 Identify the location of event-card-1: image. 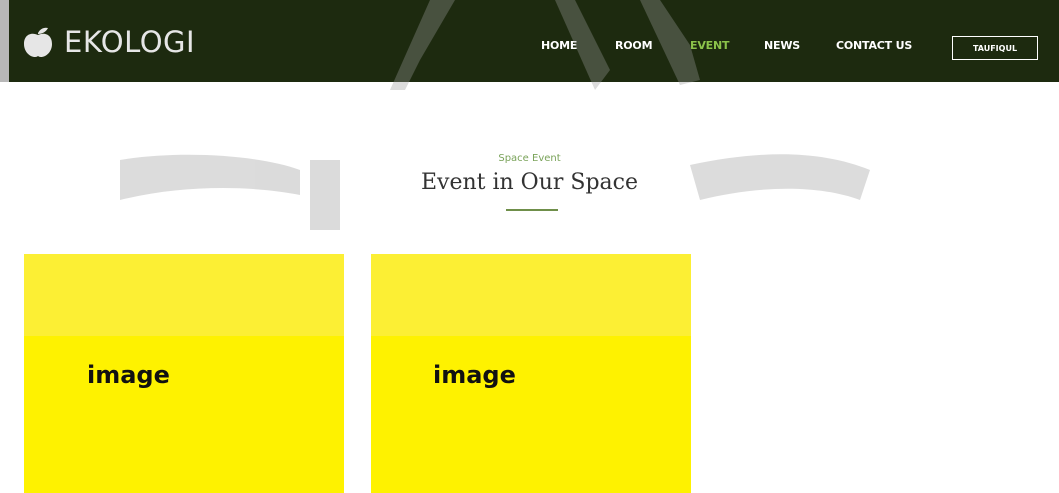
(184, 373).